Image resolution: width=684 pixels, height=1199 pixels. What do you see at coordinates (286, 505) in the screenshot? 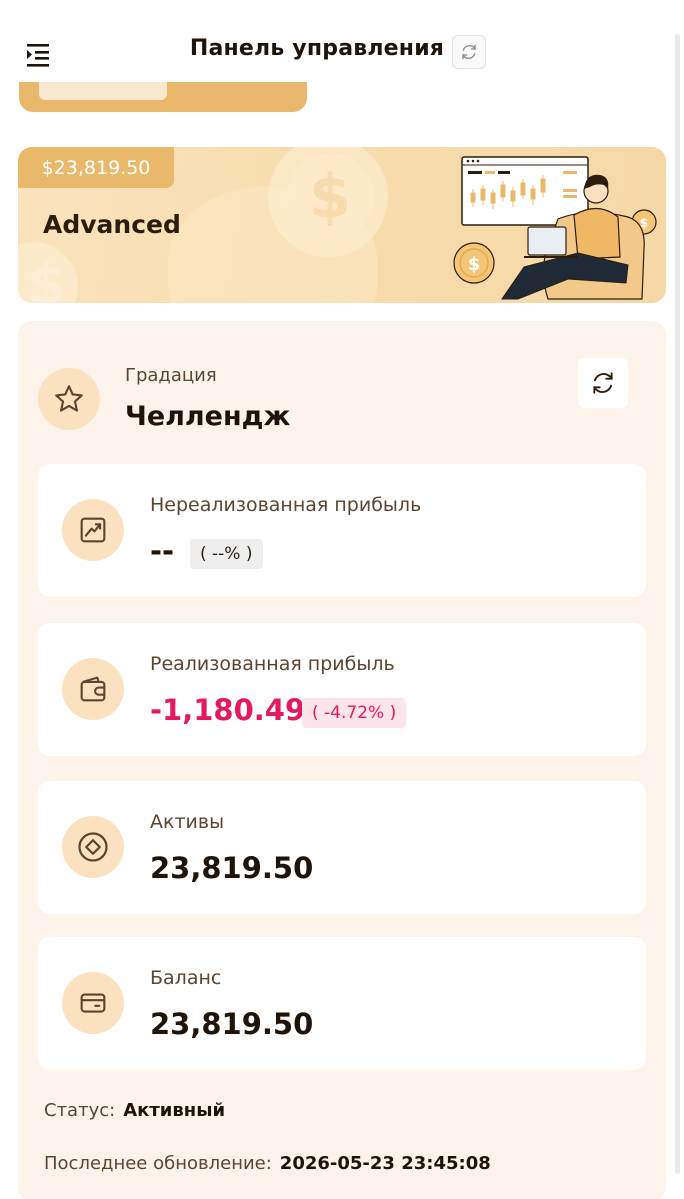
I see `stat-label: Нереализованная прибыль` at bounding box center [286, 505].